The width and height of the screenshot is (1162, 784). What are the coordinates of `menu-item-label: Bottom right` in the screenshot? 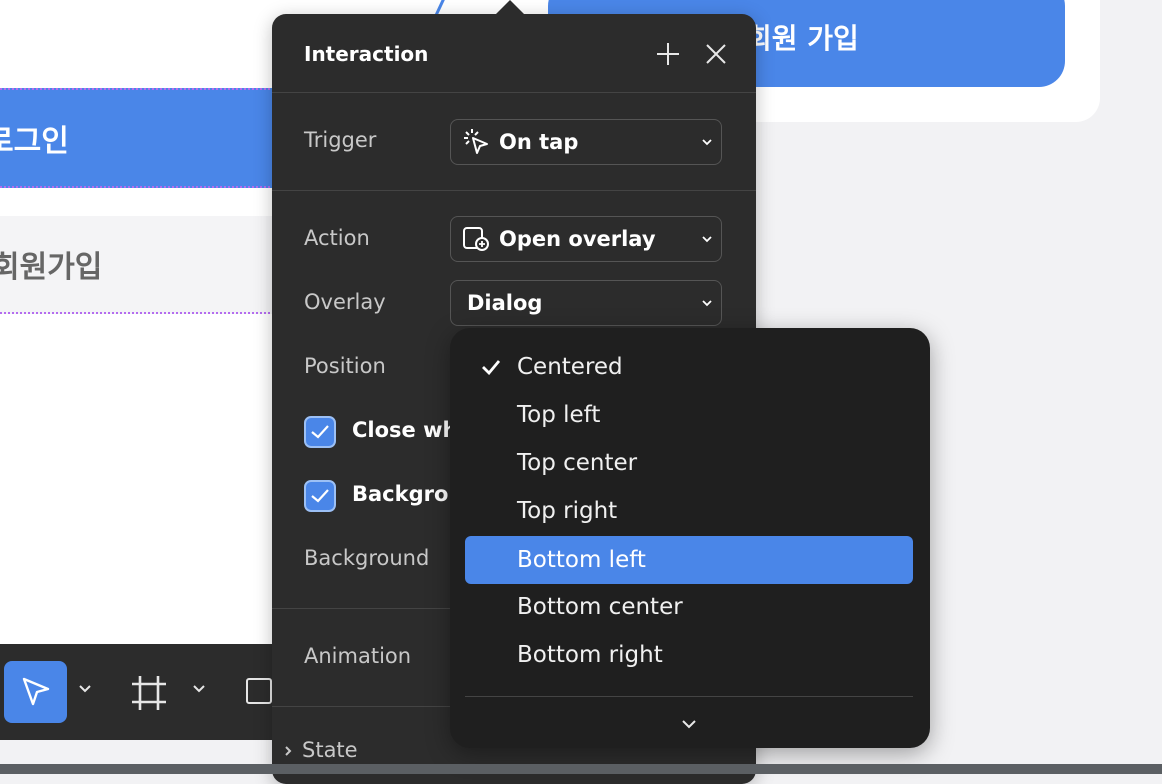 It's located at (590, 655).